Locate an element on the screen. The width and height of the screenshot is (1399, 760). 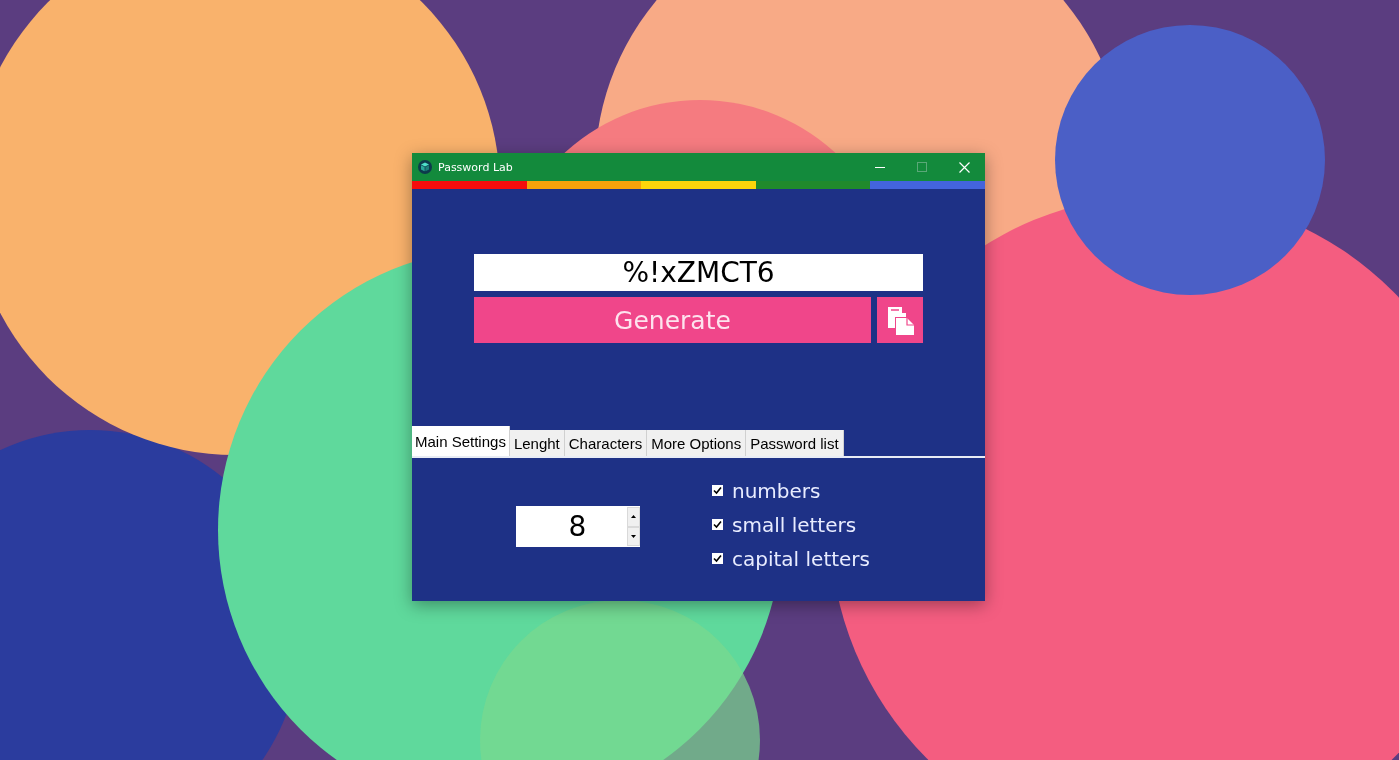
password-field: %!xZMCT6 is located at coordinates (698, 272).